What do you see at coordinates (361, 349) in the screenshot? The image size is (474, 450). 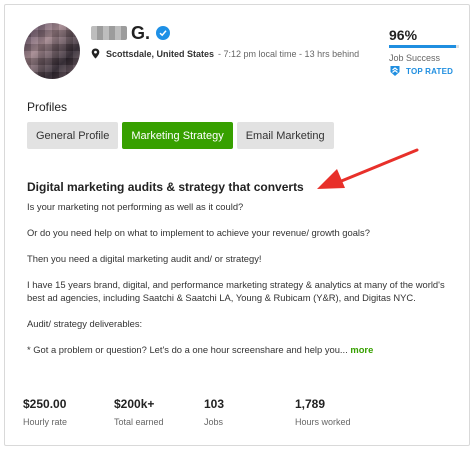 I see `more-link: more` at bounding box center [361, 349].